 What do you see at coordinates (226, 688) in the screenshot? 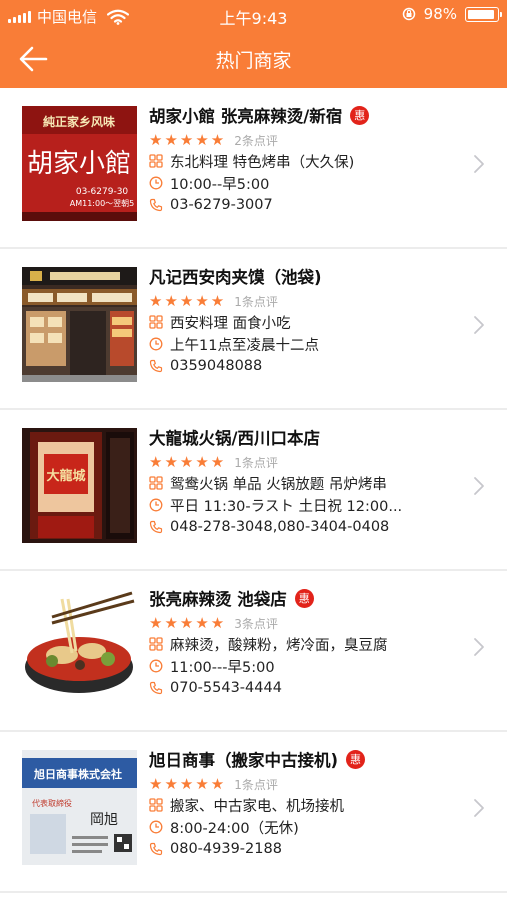
I see `phone-text: 070-5543-4444` at bounding box center [226, 688].